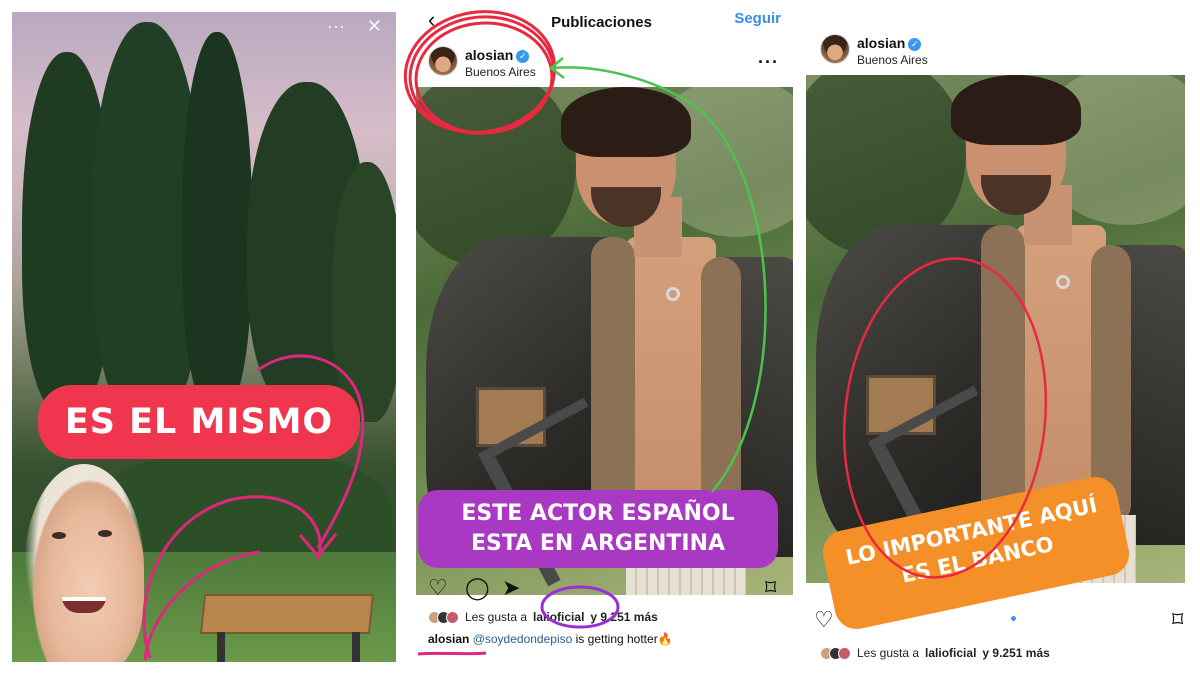 This screenshot has height=675, width=1200. What do you see at coordinates (448, 639) in the screenshot?
I see `caption-user: alosian` at bounding box center [448, 639].